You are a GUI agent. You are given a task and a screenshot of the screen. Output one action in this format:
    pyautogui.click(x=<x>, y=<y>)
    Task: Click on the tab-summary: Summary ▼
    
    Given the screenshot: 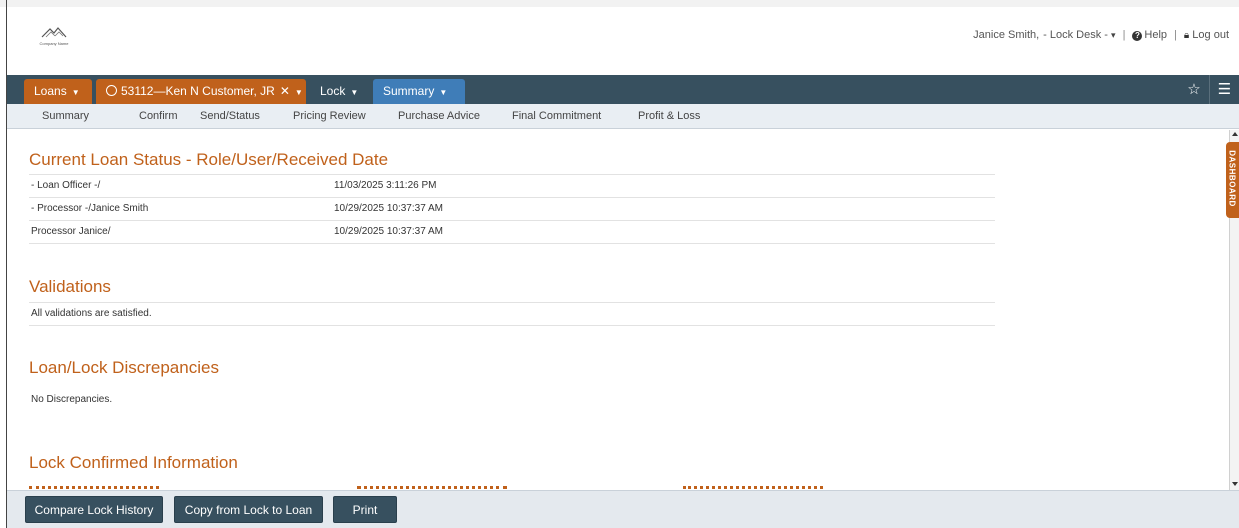 What is the action you would take?
    pyautogui.click(x=419, y=91)
    